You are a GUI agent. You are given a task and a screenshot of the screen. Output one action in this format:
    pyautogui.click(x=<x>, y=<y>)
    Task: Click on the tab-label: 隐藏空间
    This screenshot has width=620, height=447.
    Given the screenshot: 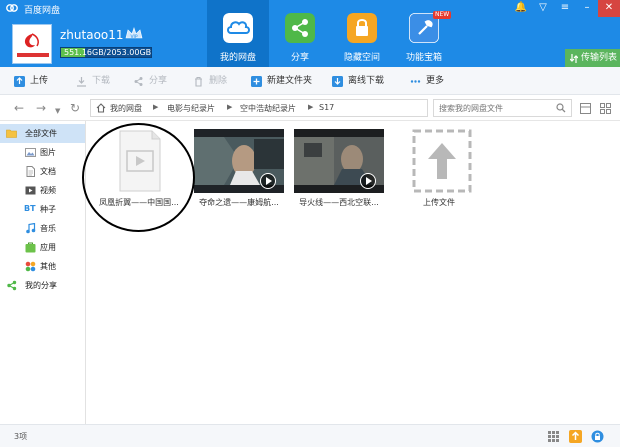 What is the action you would take?
    pyautogui.click(x=361, y=58)
    